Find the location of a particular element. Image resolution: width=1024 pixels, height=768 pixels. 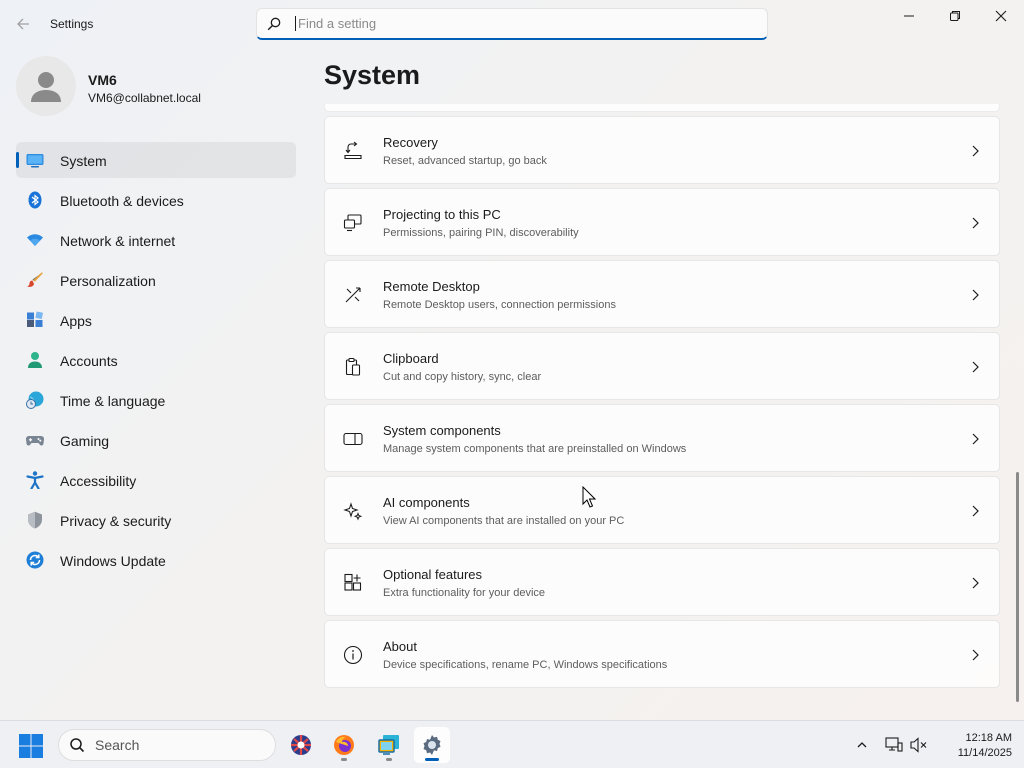

taskbar-search: Search is located at coordinates (167, 745).